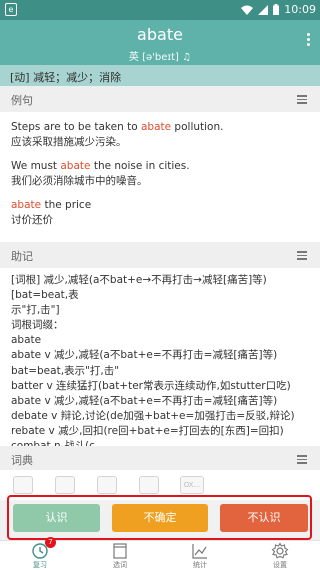 This screenshot has width=320, height=570. What do you see at coordinates (22, 460) in the screenshot?
I see `dictionary-title: 词典` at bounding box center [22, 460].